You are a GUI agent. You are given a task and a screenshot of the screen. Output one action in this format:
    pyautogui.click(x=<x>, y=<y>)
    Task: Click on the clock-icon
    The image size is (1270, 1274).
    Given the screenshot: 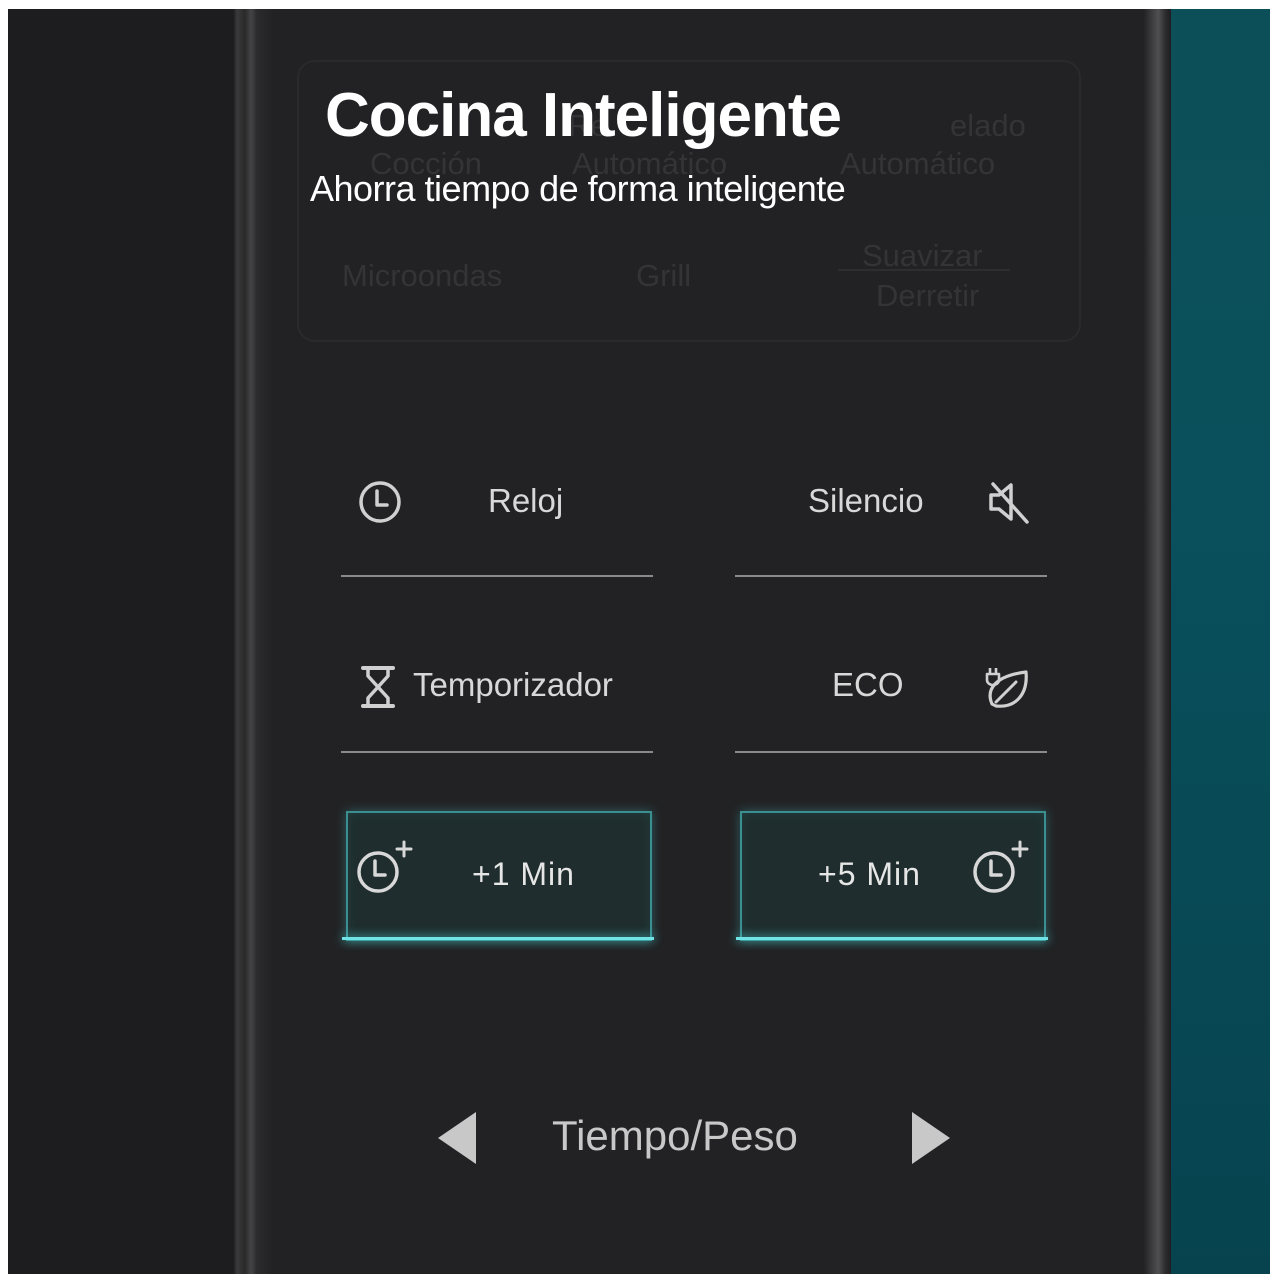 What is the action you would take?
    pyautogui.click(x=380, y=504)
    